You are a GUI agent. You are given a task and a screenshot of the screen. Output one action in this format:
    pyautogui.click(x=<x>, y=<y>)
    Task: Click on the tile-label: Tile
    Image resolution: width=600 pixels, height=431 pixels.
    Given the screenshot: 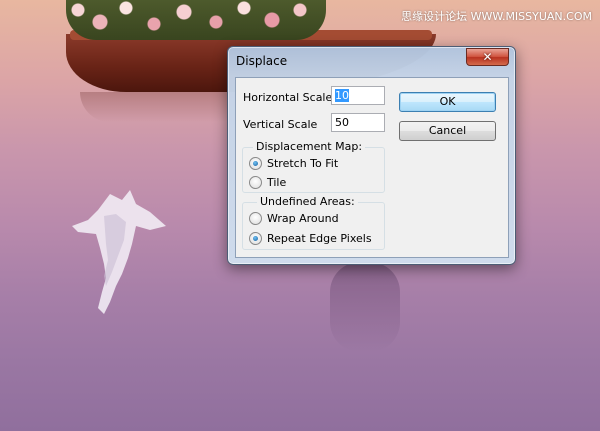 What is the action you would take?
    pyautogui.click(x=277, y=182)
    